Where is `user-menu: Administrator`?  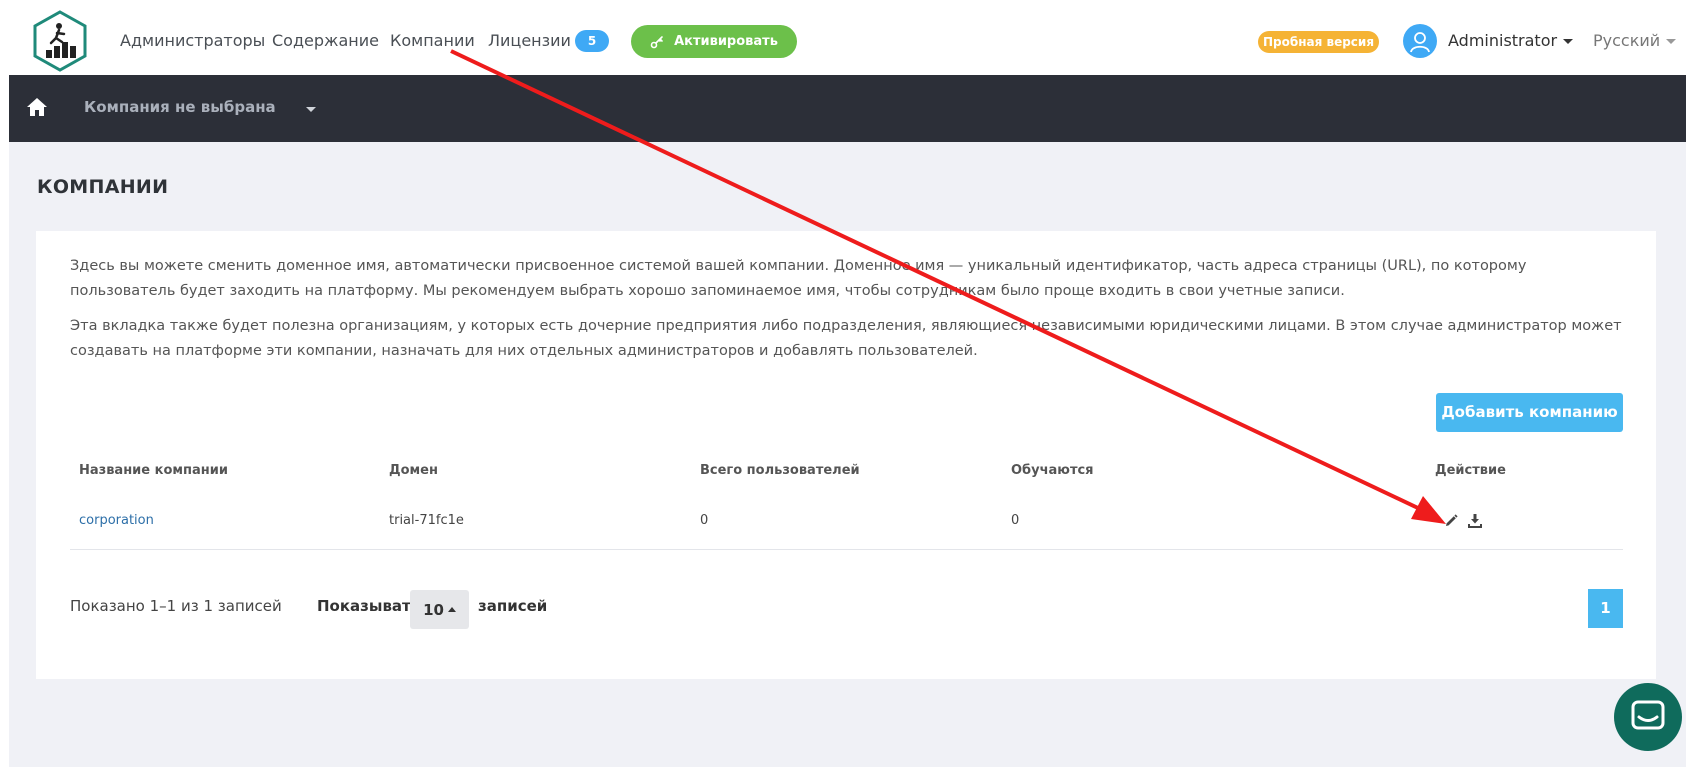
user-menu: Administrator is located at coordinates (1511, 40).